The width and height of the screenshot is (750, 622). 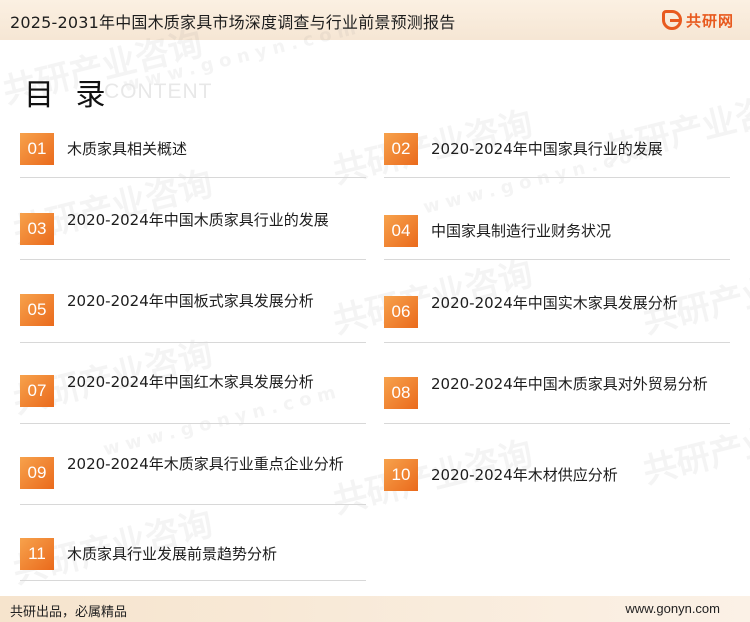 I want to click on toc-title: 2020-2024年木材供应分析, so click(x=524, y=475).